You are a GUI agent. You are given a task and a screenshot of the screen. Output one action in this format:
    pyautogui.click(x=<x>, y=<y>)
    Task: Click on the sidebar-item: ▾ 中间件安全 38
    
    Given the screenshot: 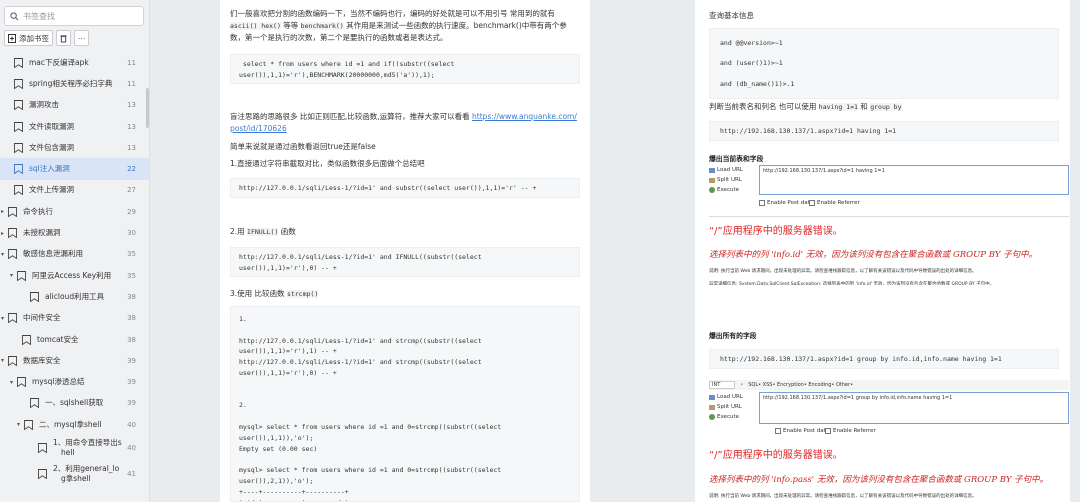 What is the action you would take?
    pyautogui.click(x=74, y=318)
    